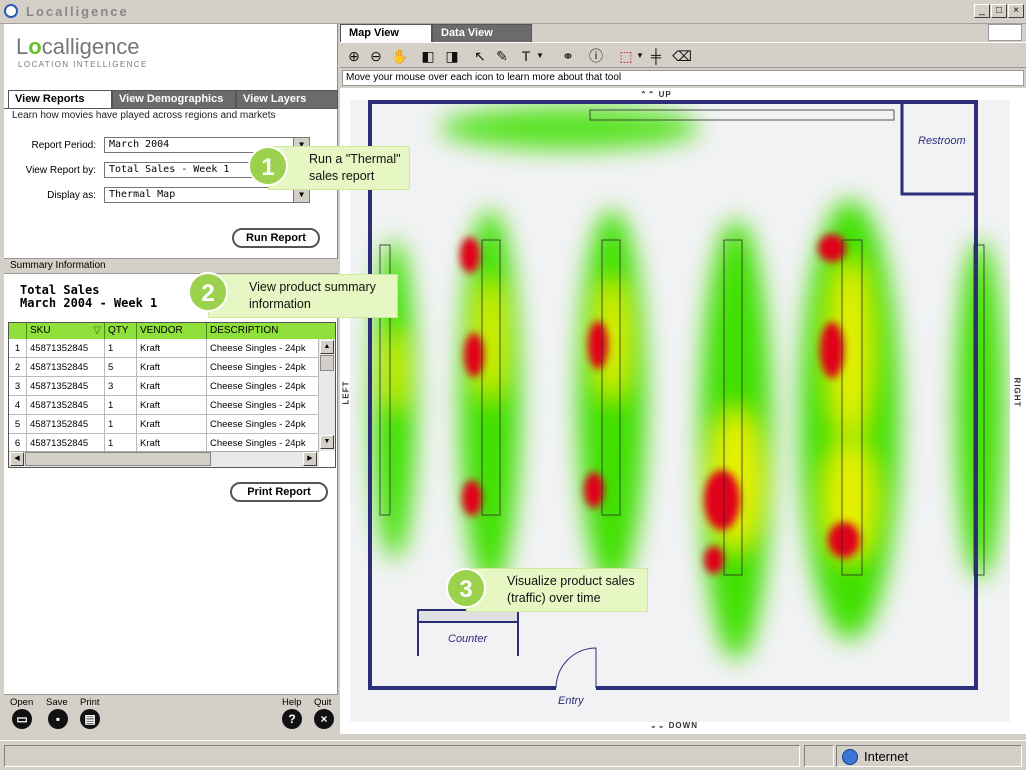 The height and width of the screenshot is (770, 1026). I want to click on pan-right-control: RIGHT, so click(1016, 393).